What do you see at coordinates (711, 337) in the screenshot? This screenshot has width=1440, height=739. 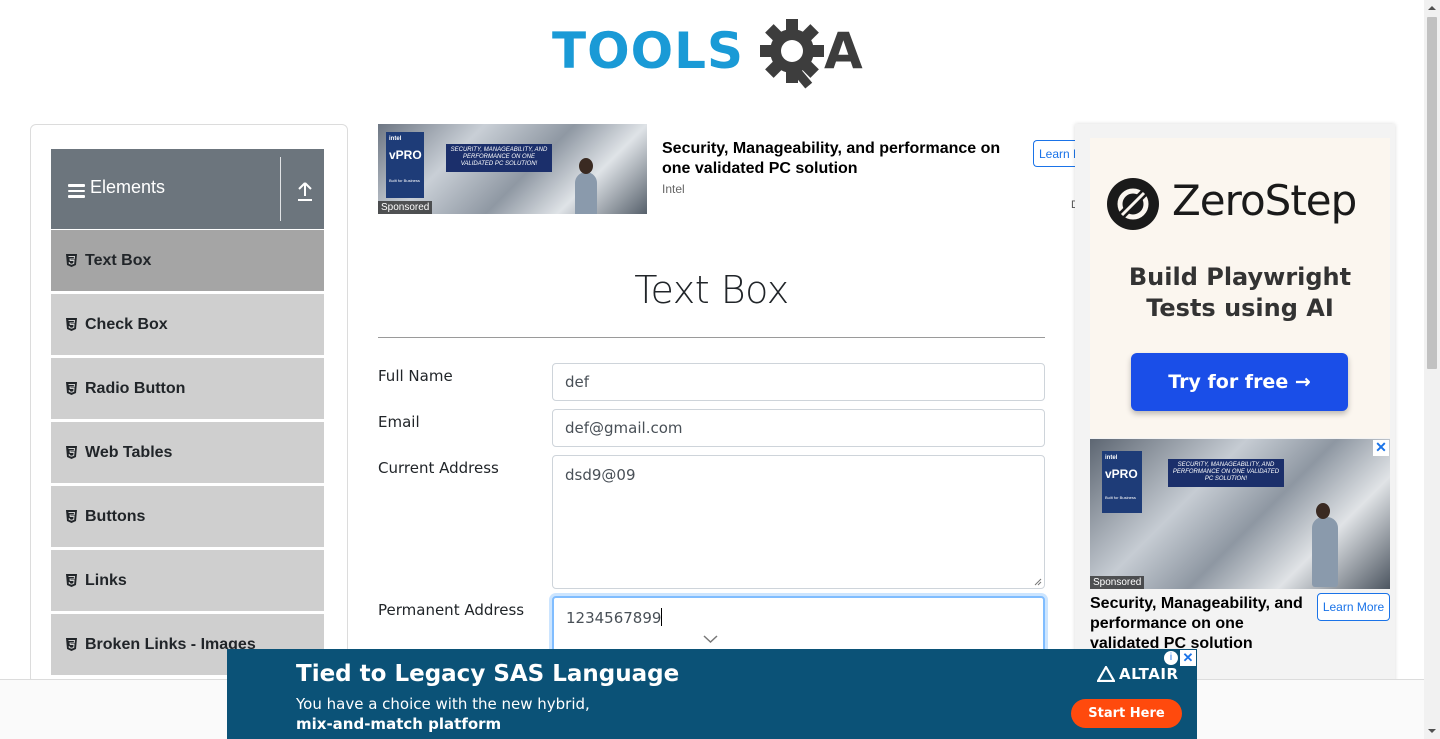 I see `title-divider` at bounding box center [711, 337].